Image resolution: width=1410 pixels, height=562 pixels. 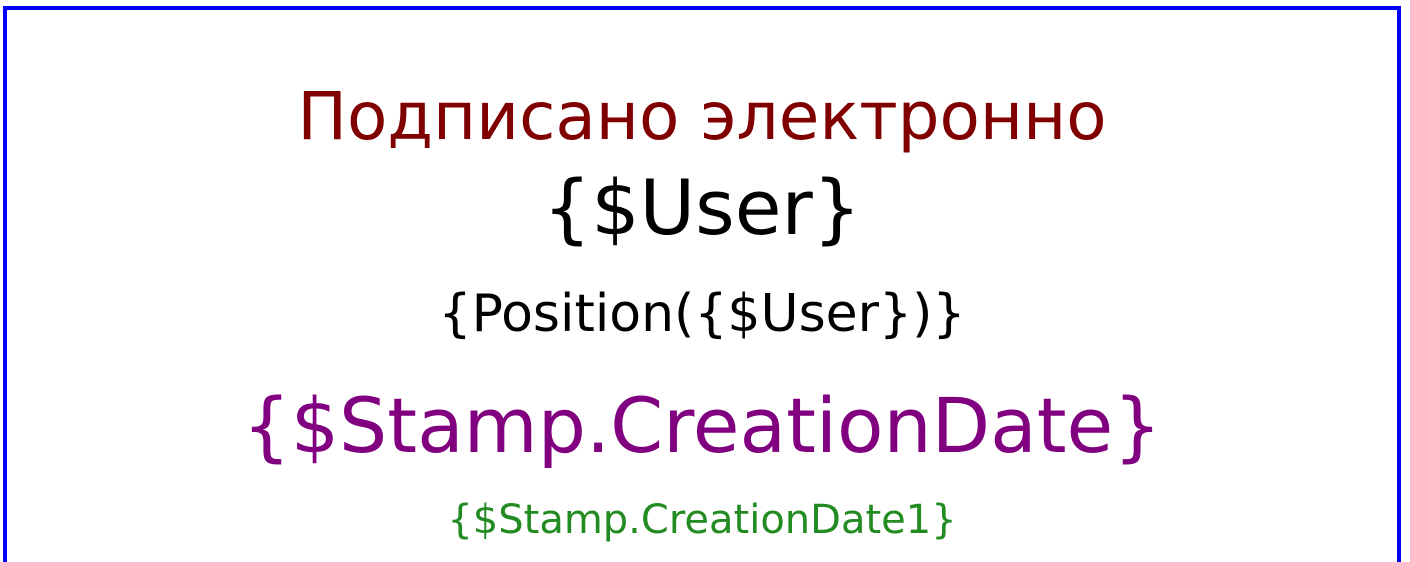 I want to click on stamp-user: {$User}, so click(x=702, y=207).